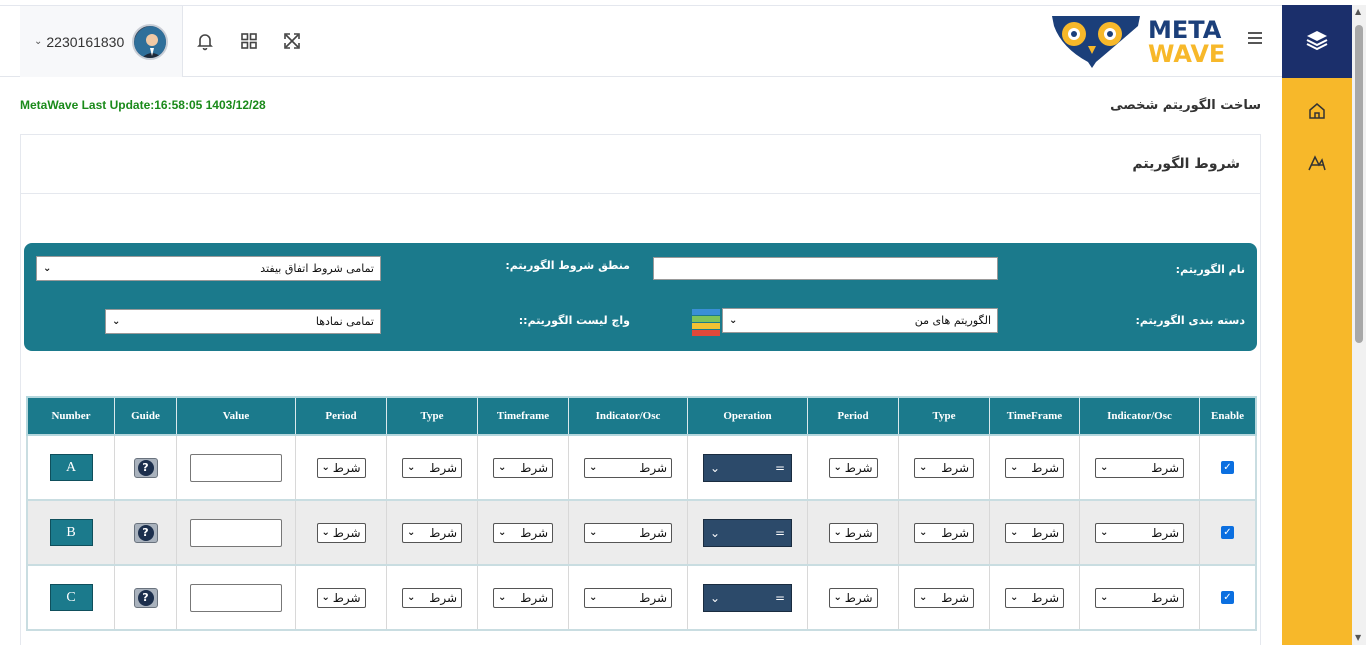 The image size is (1366, 645). I want to click on layers-icon, so click(1317, 42).